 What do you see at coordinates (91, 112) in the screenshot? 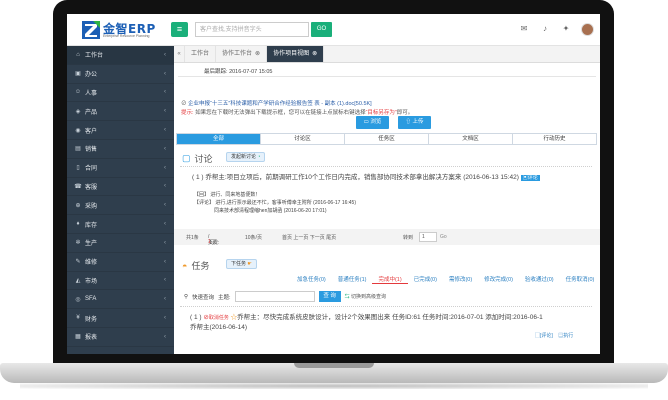
I see `sidebar-item-label: 产品` at bounding box center [91, 112].